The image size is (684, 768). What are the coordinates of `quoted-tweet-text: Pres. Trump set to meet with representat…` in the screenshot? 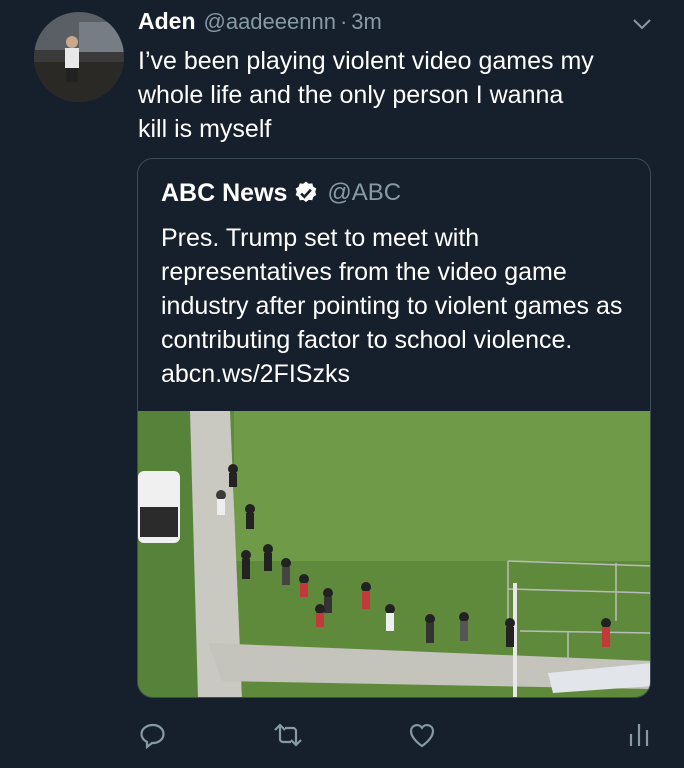 It's located at (392, 306).